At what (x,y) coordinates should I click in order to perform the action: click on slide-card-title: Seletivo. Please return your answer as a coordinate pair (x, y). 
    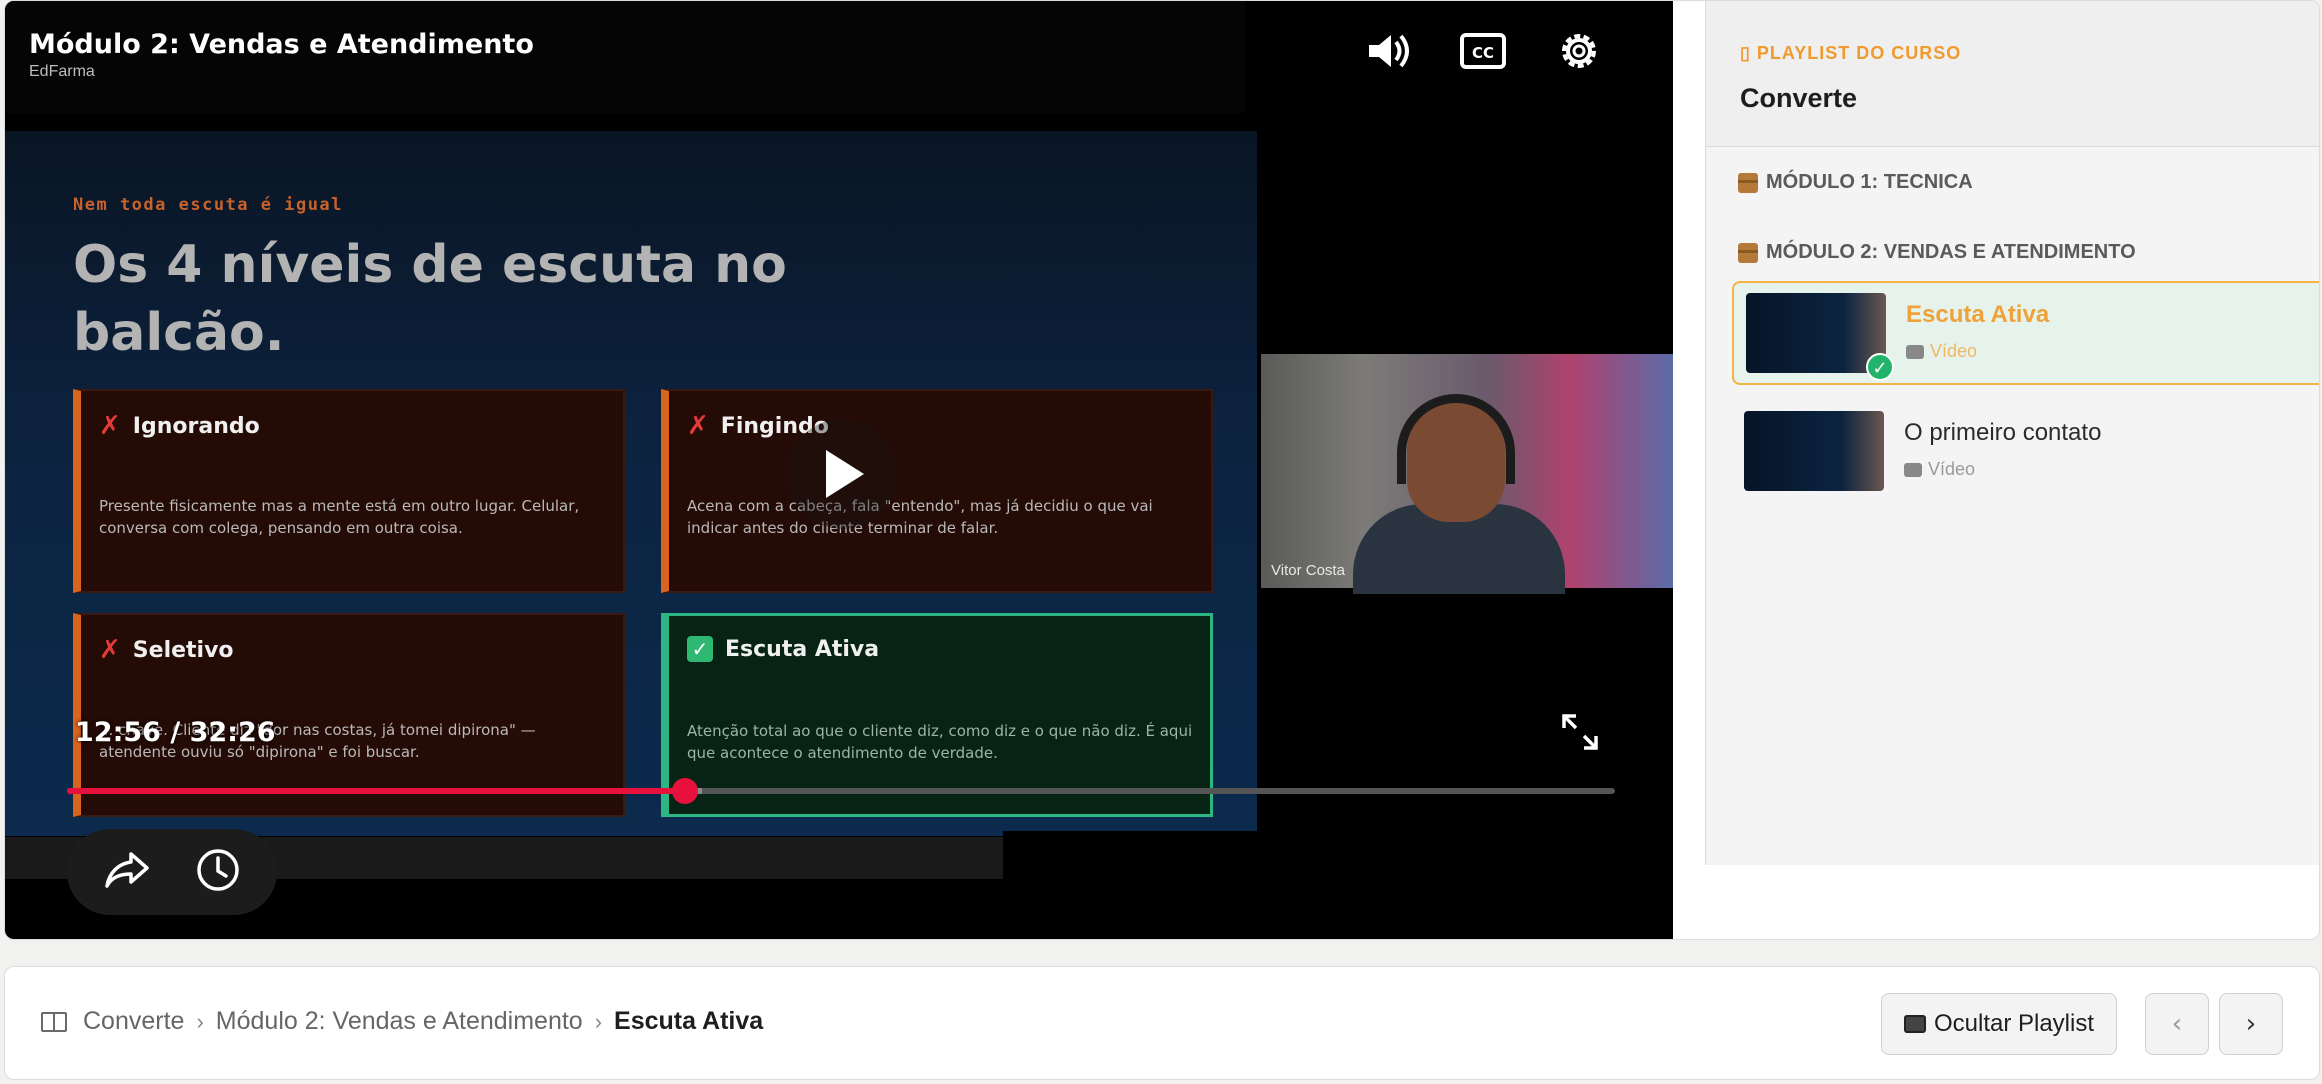
    Looking at the image, I should click on (183, 650).